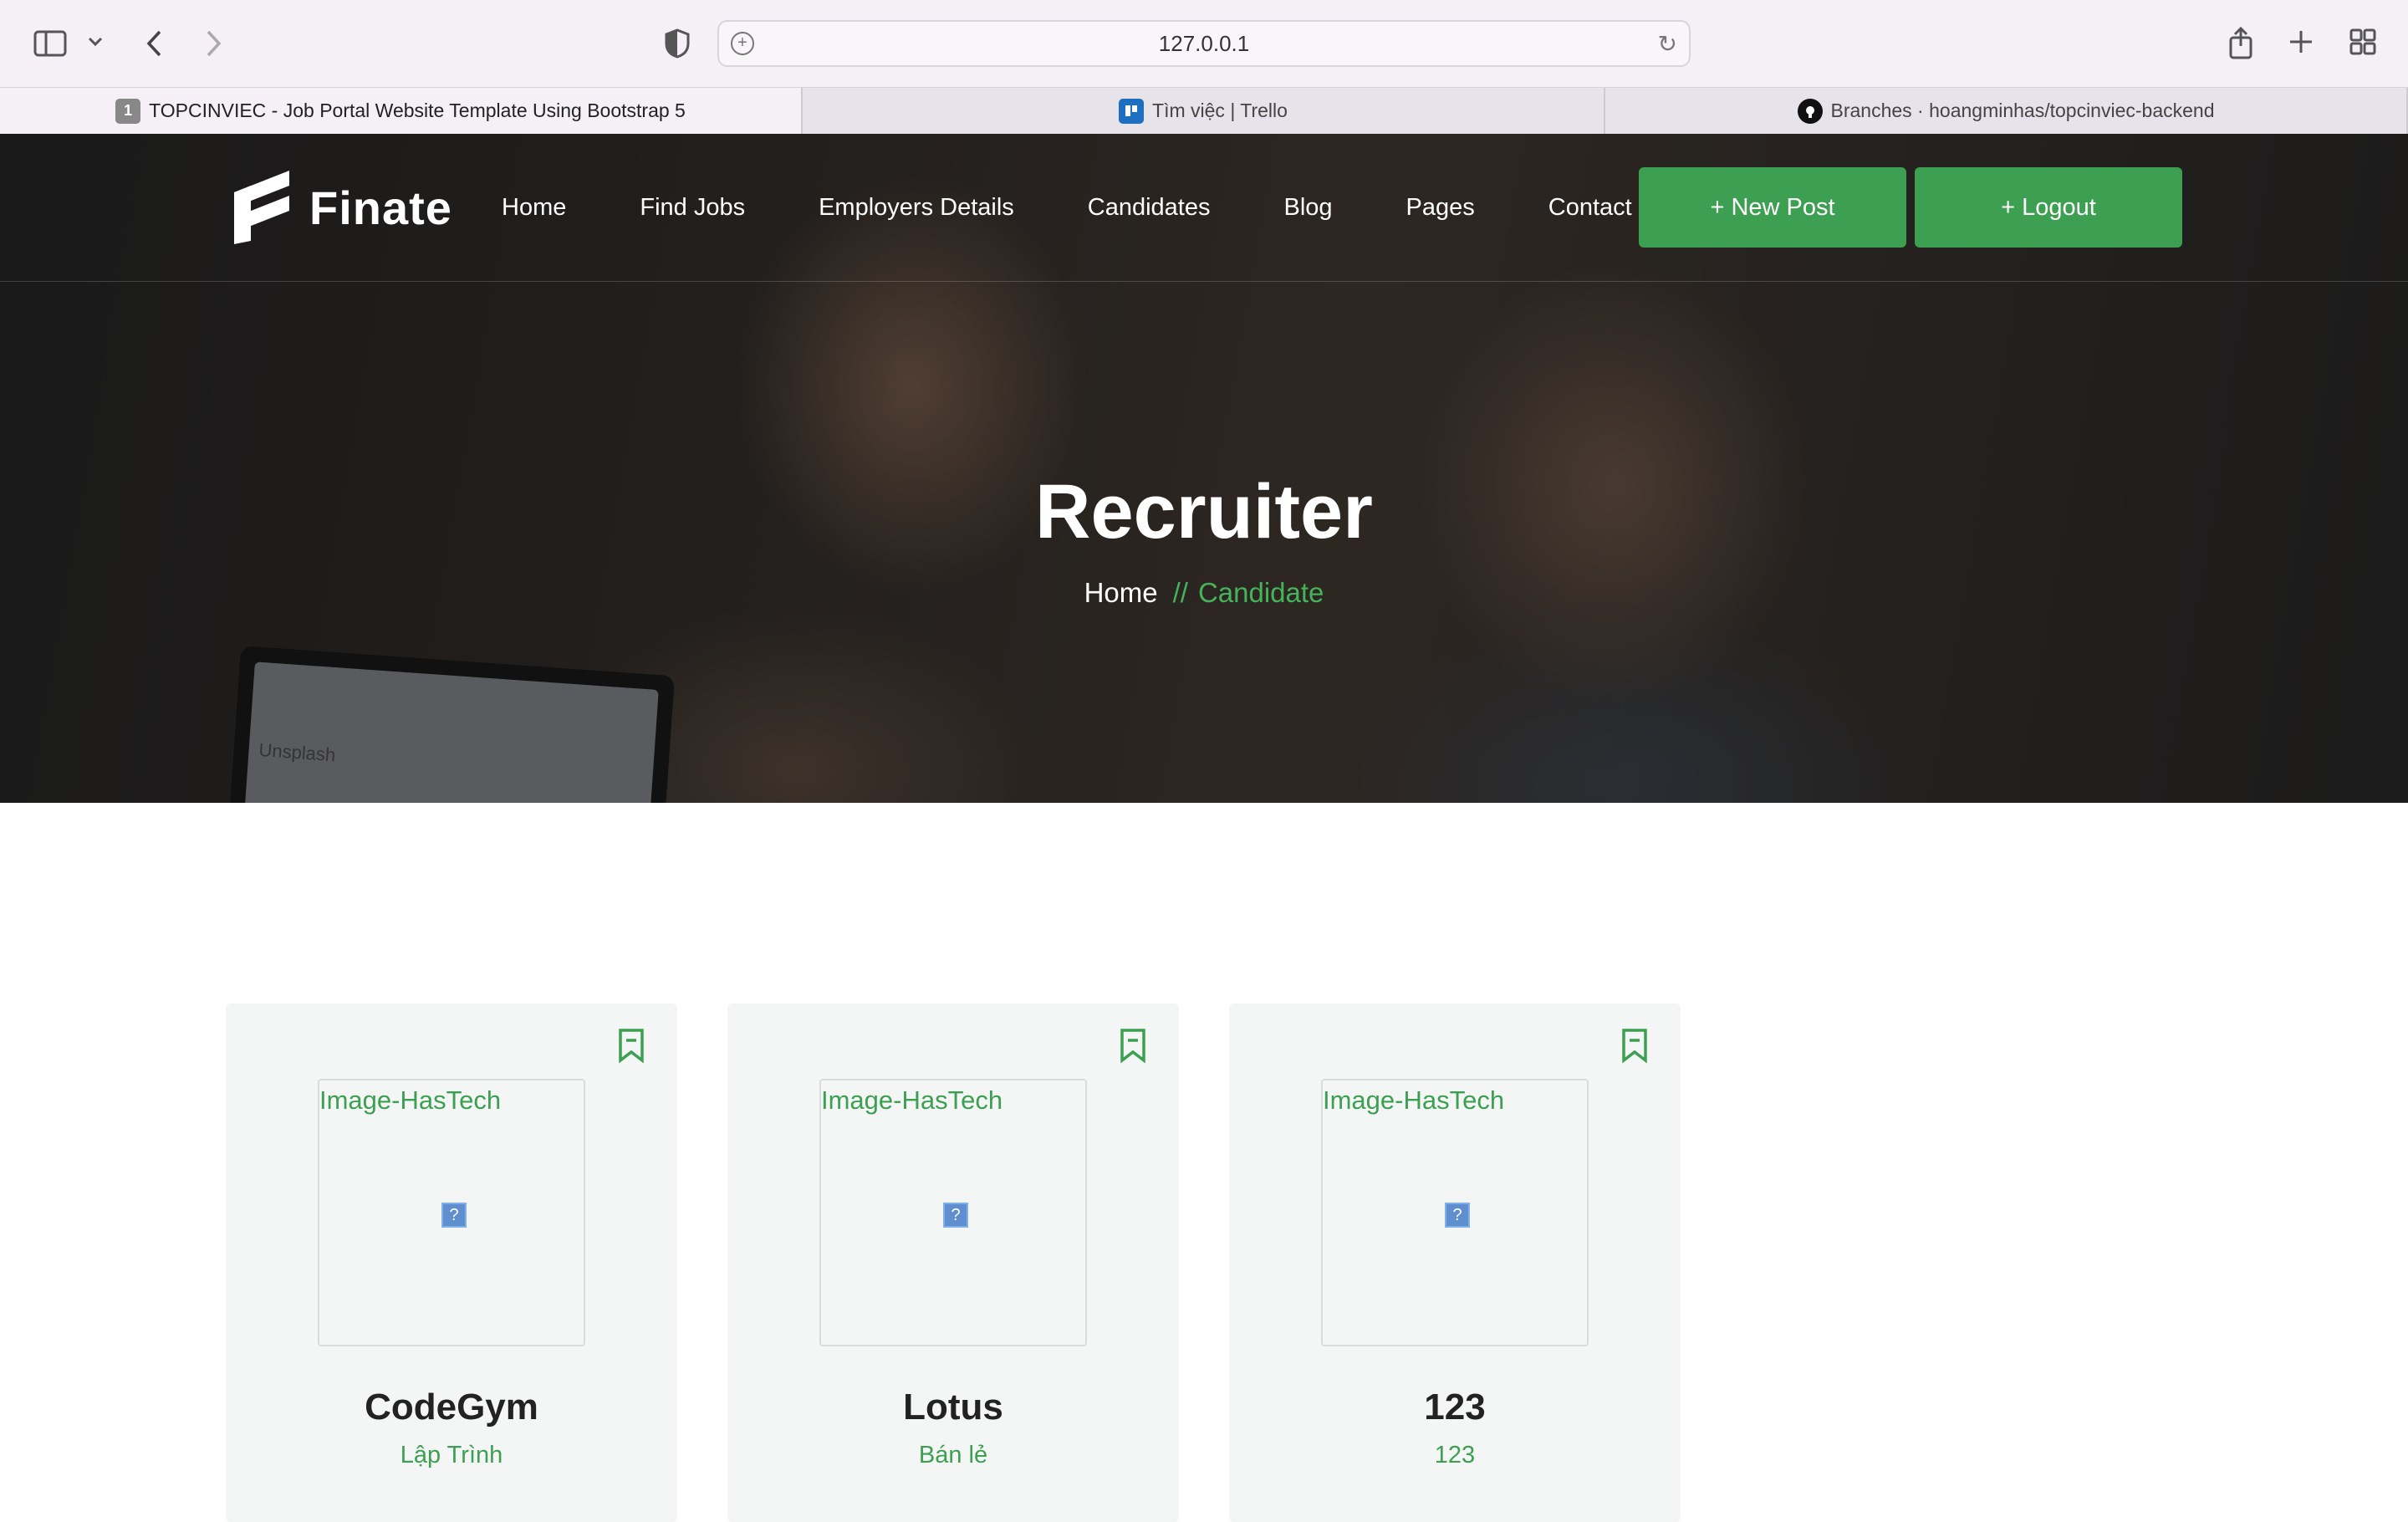 Image resolution: width=2408 pixels, height=1522 pixels. I want to click on nav-blog: Blog, so click(1308, 208).